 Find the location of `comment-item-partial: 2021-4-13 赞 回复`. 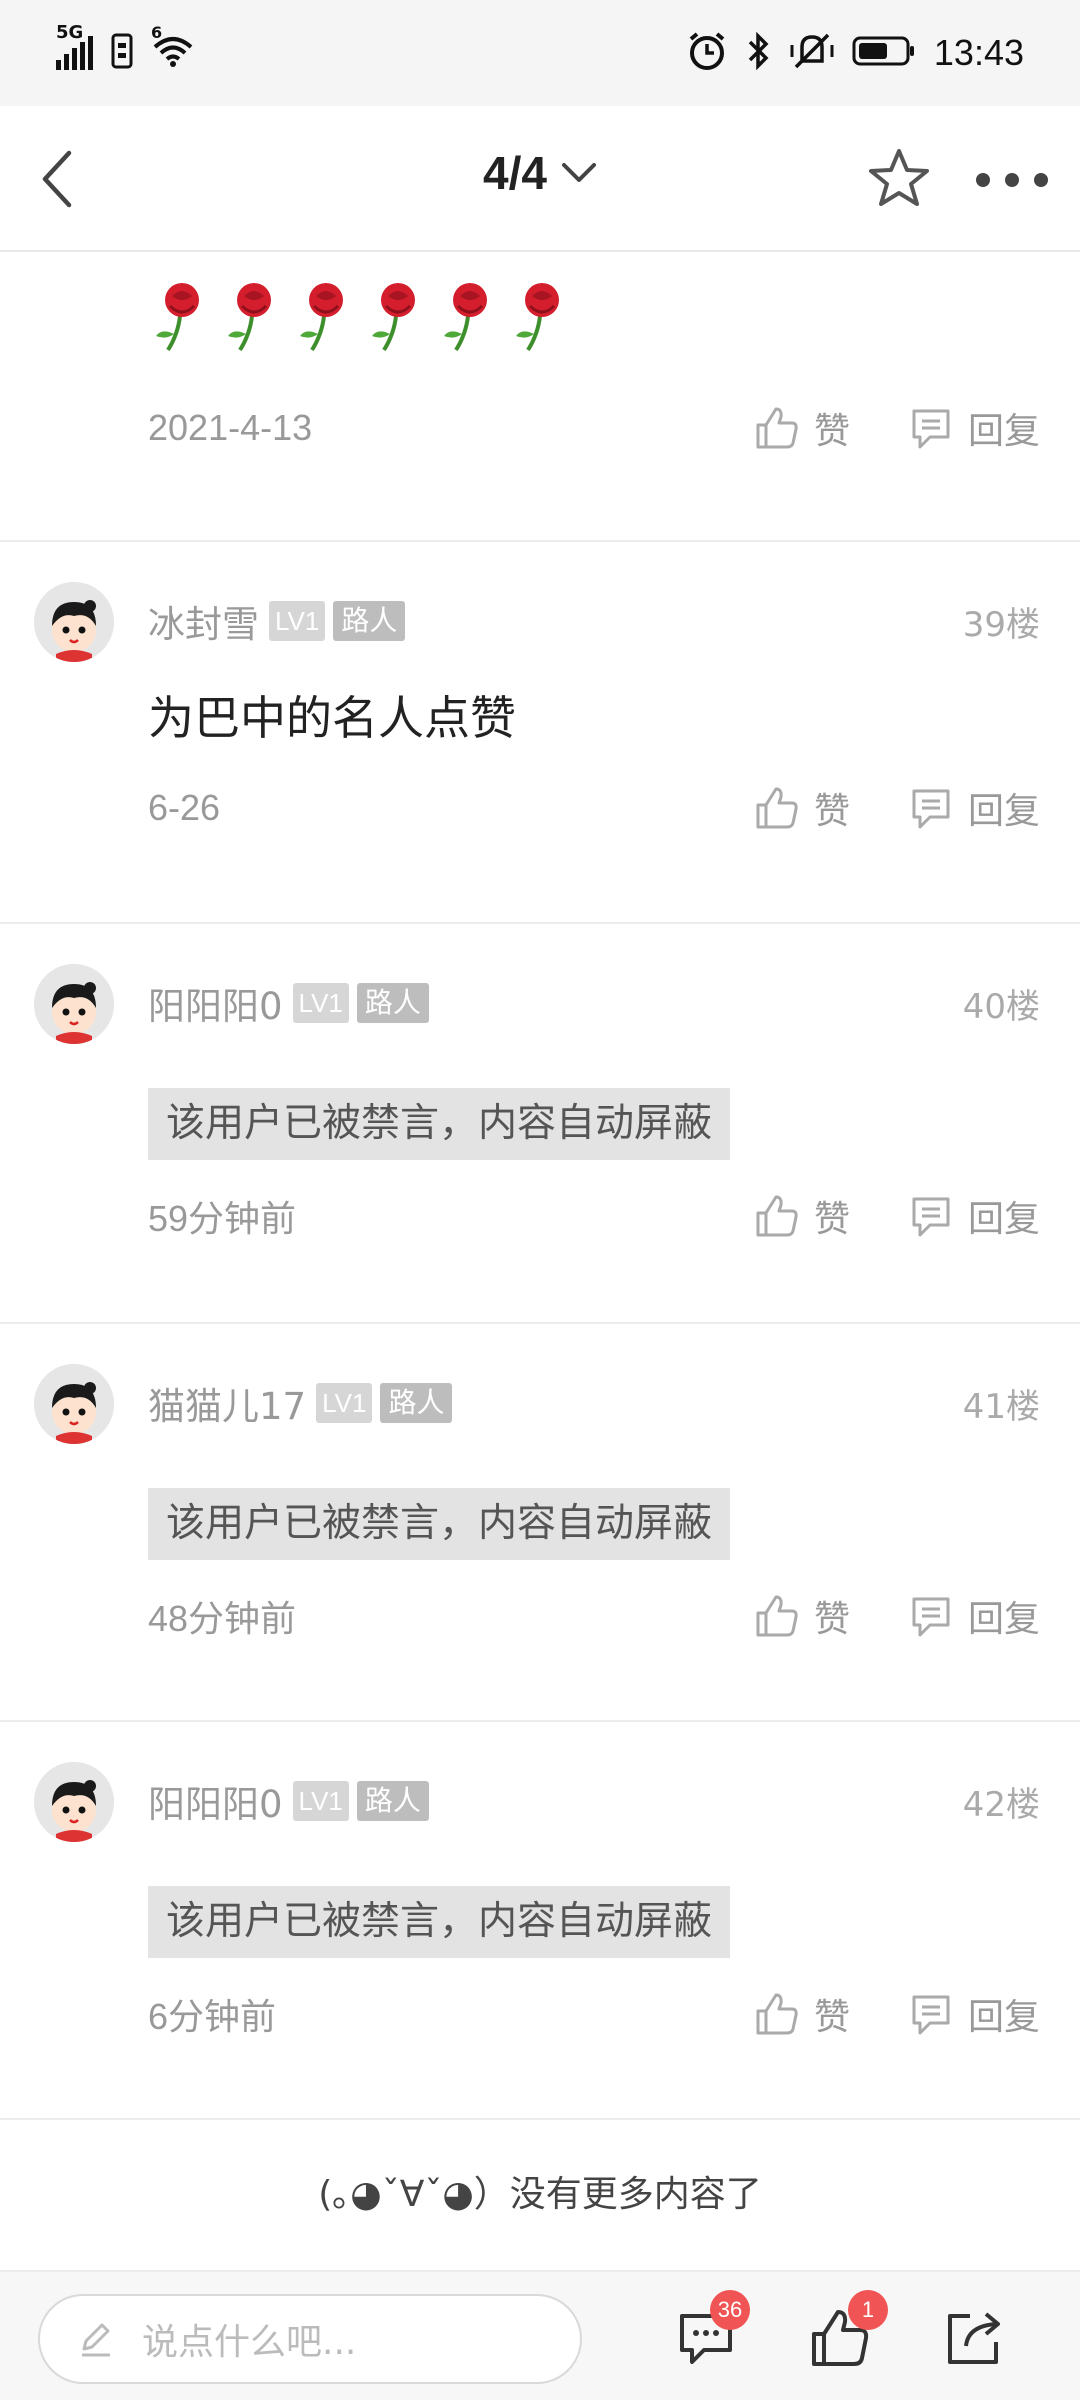

comment-item-partial: 2021-4-13 赞 回复 is located at coordinates (540, 397).